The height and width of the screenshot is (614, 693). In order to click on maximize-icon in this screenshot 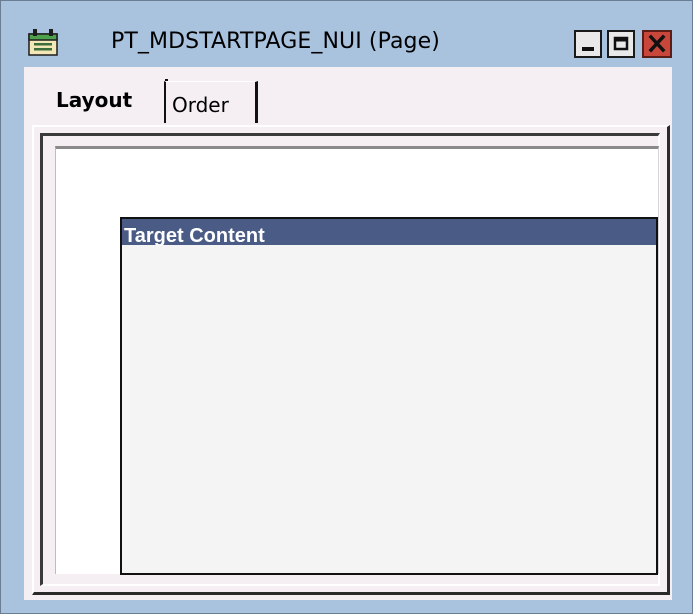, I will do `click(621, 43)`.